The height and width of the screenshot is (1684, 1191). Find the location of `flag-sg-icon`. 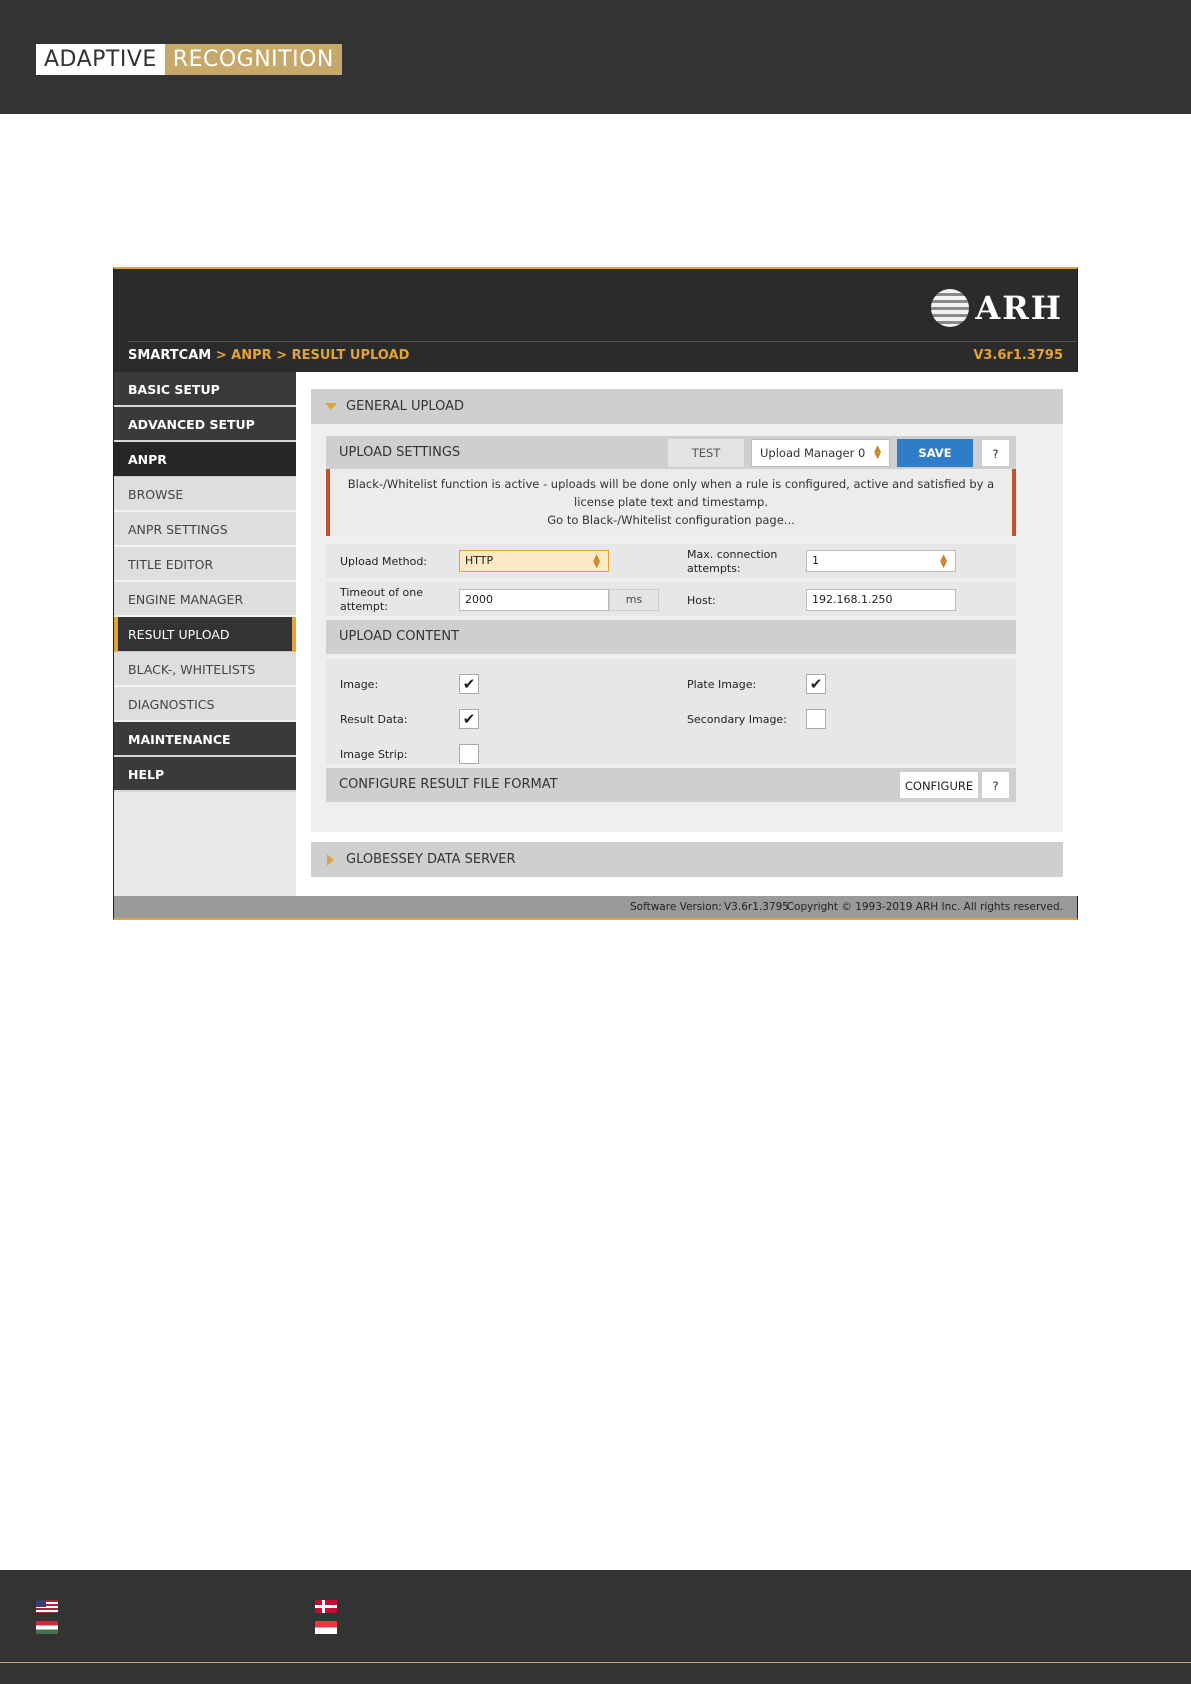

flag-sg-icon is located at coordinates (326, 1627).